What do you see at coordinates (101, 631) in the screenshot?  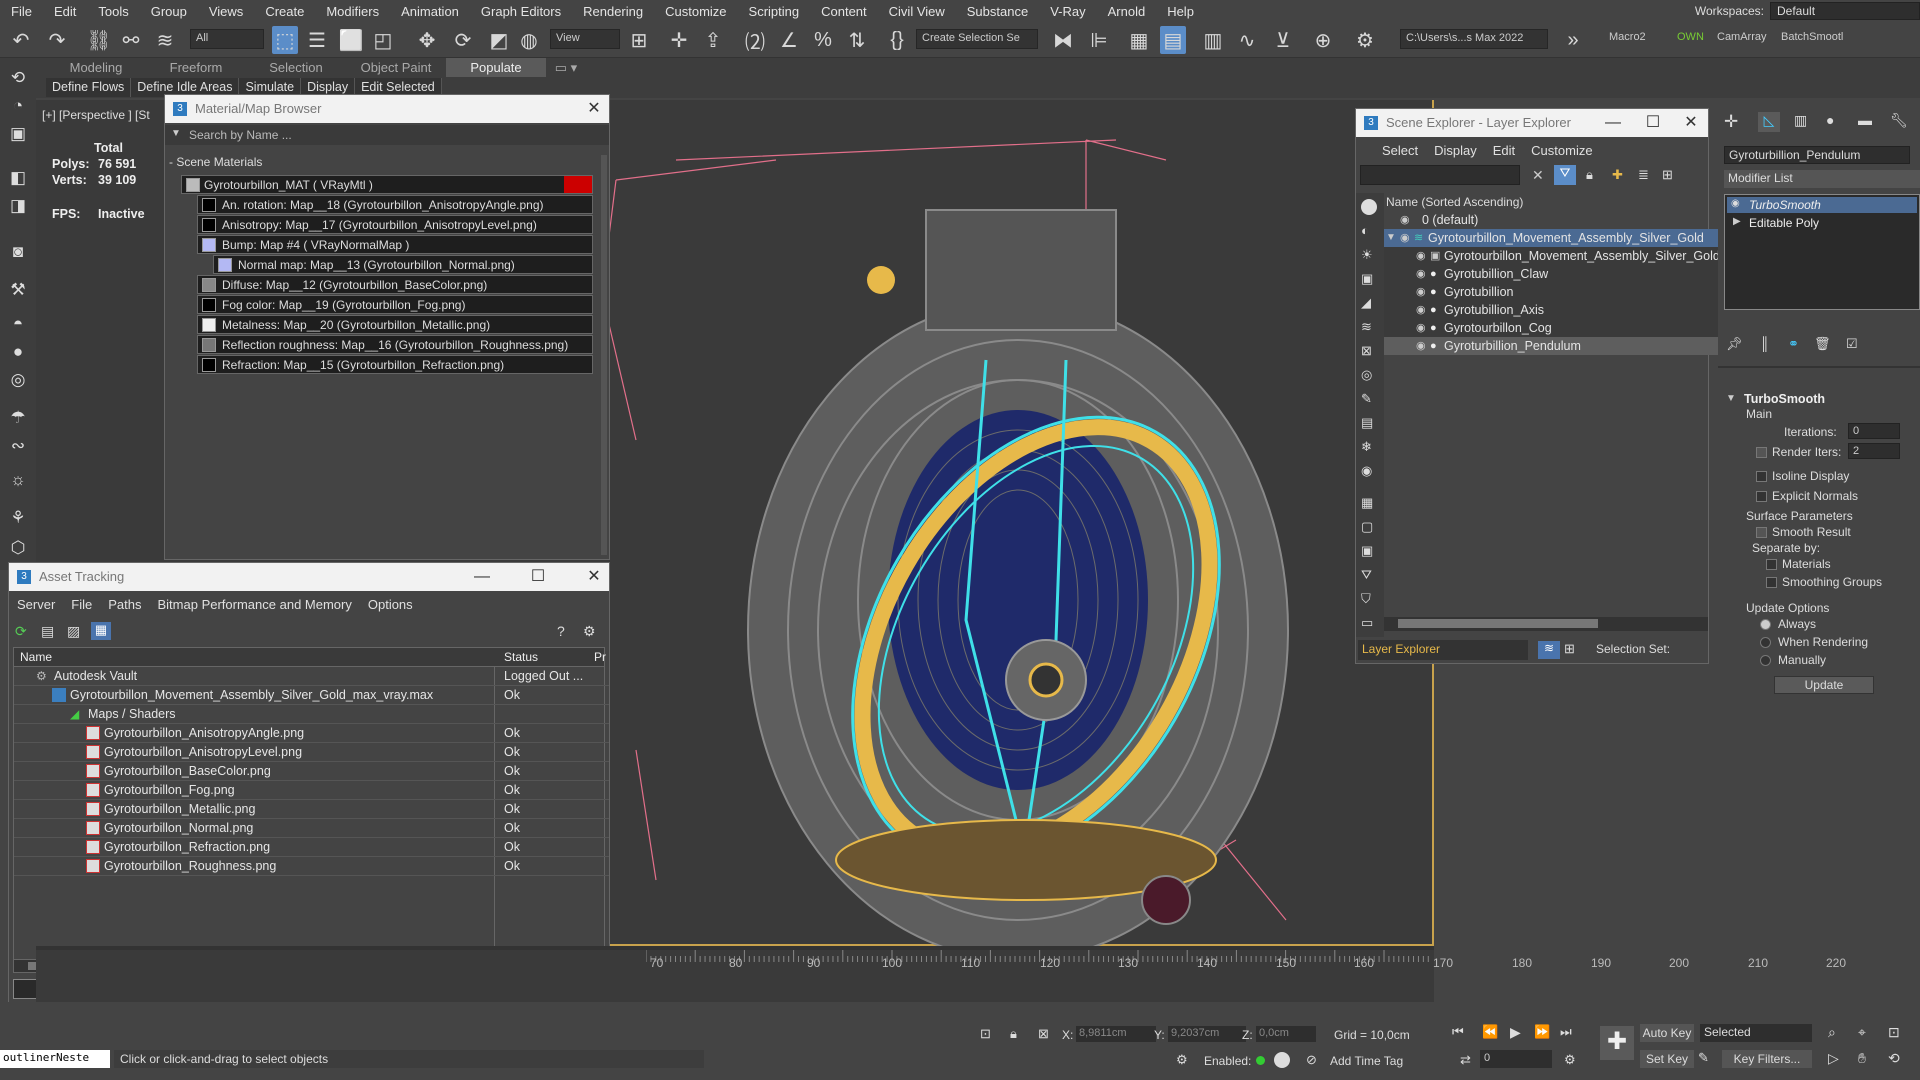 I see `table-view-icon: ▦` at bounding box center [101, 631].